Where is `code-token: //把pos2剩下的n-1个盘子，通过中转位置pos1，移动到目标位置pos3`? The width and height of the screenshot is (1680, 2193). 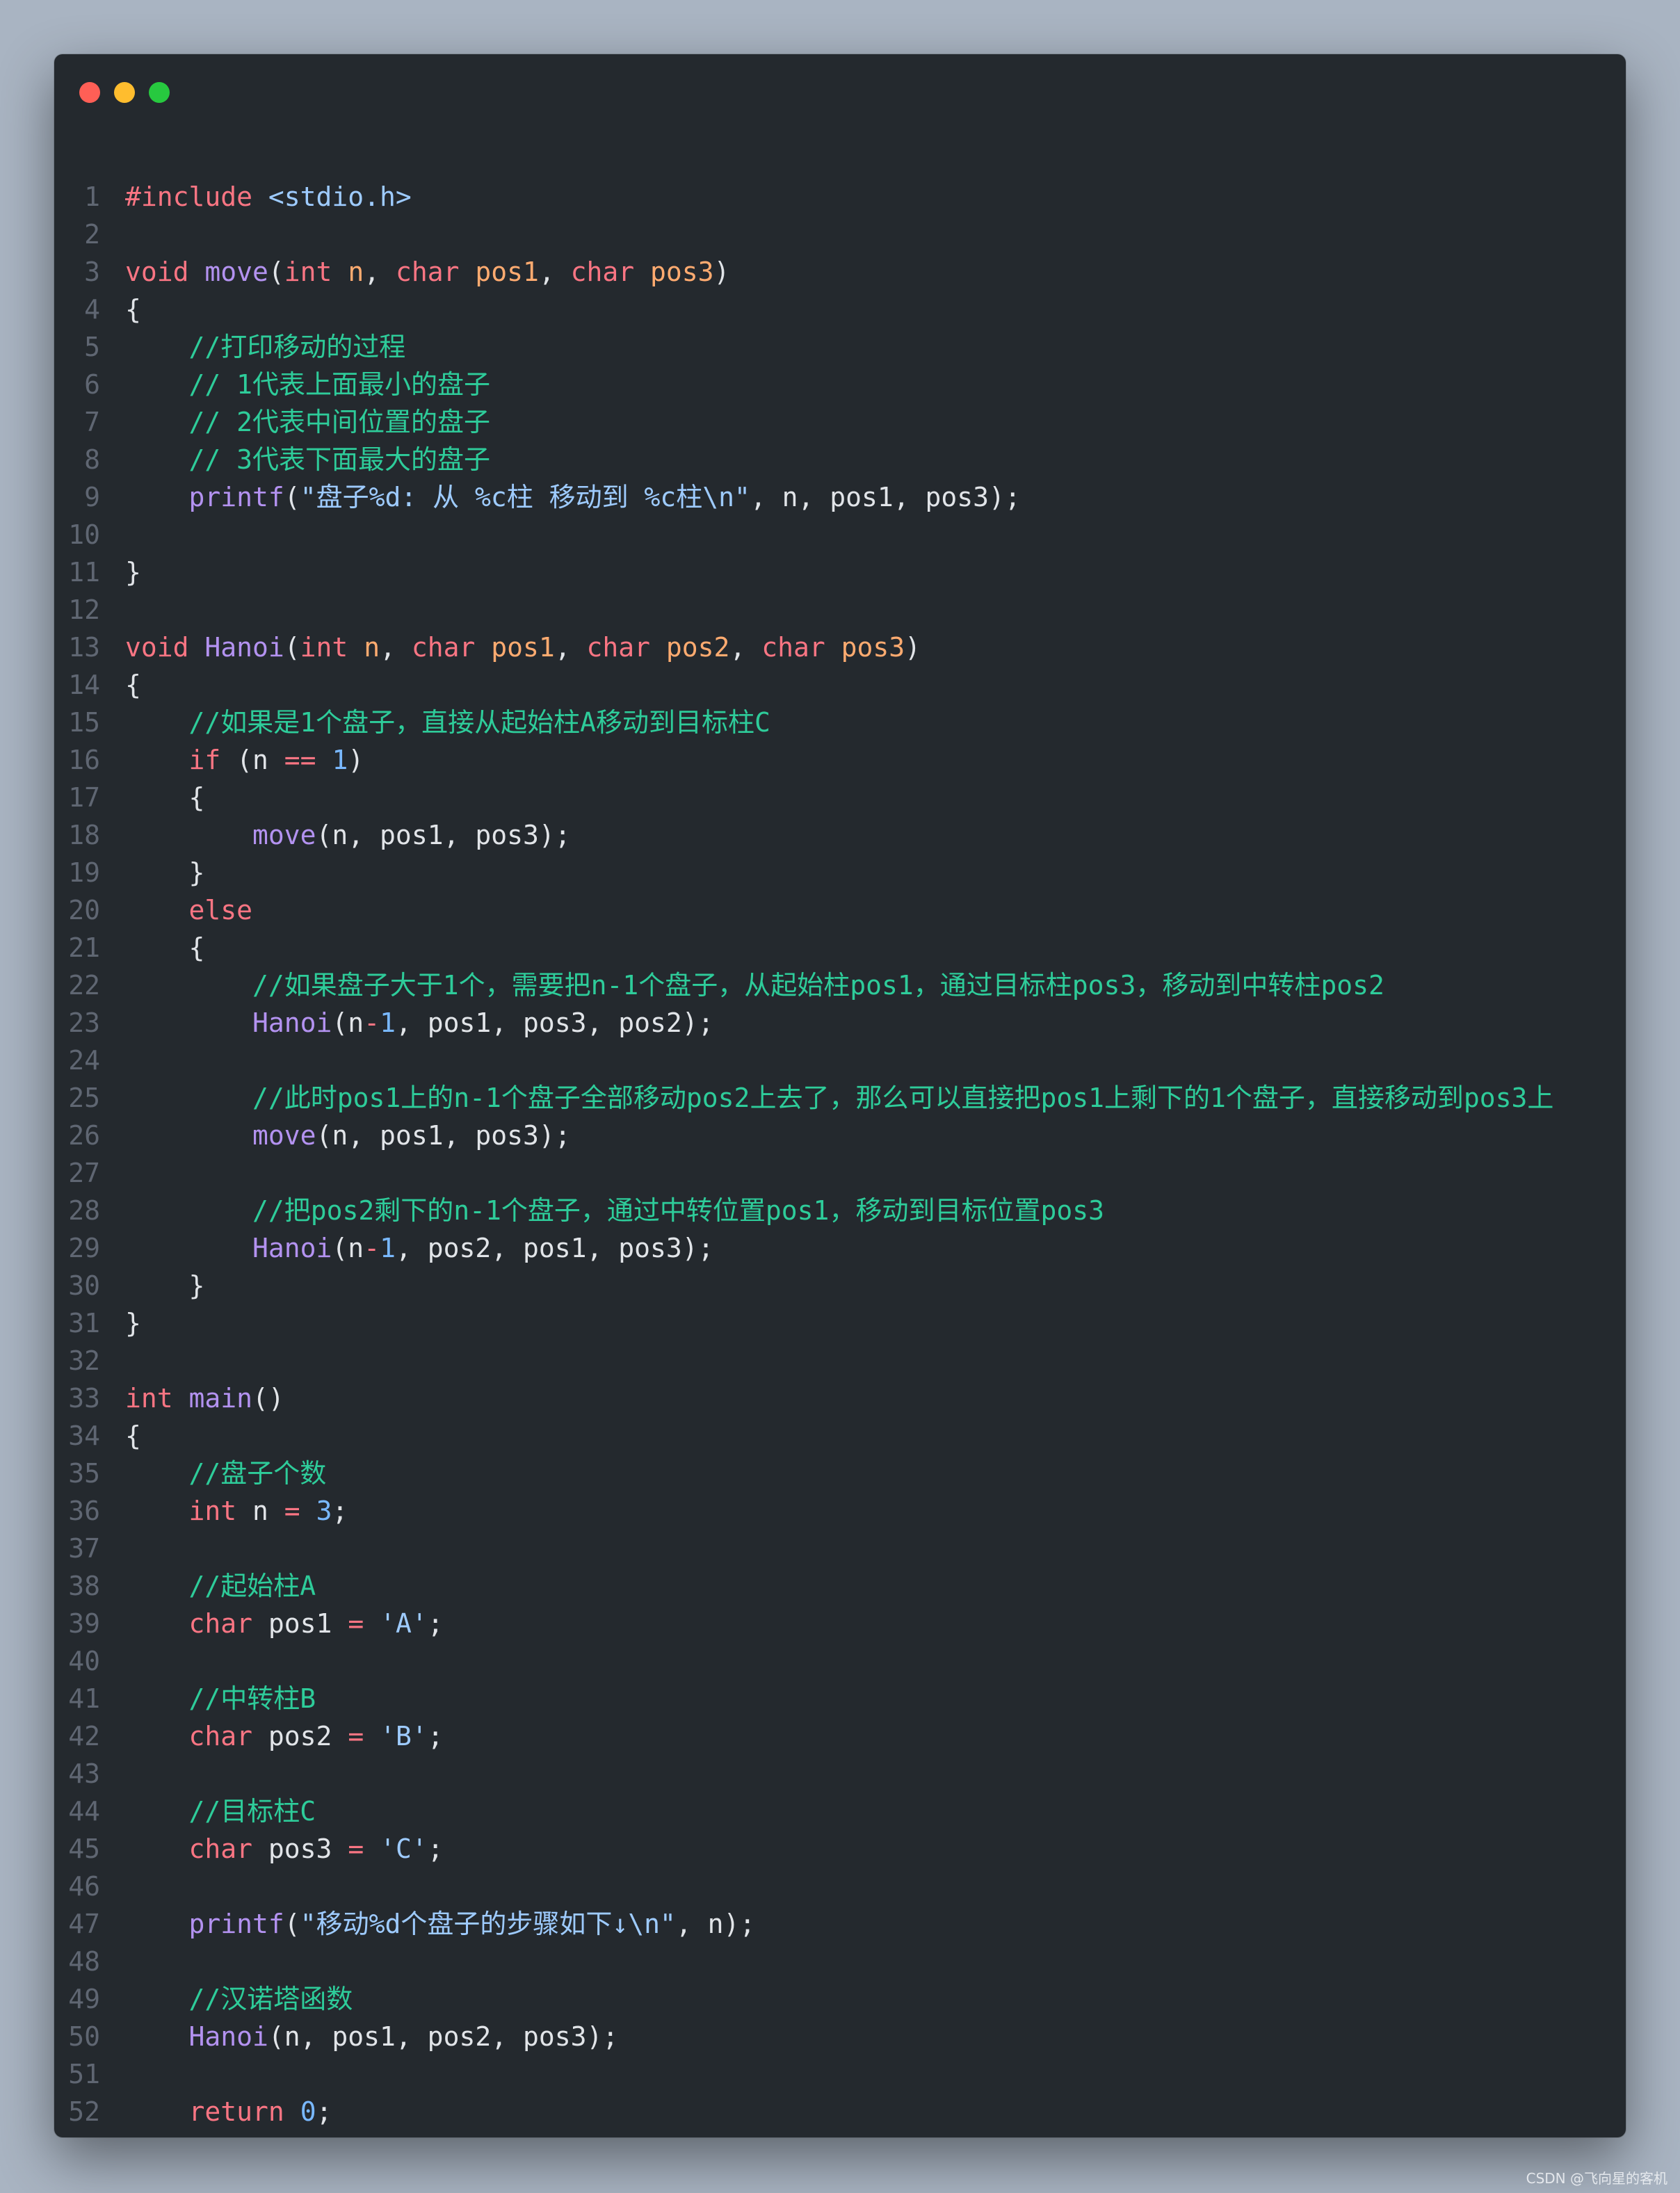 code-token: //把pos2剩下的n-1个盘子，通过中转位置pos1，移动到目标位置pos3 is located at coordinates (614, 1211).